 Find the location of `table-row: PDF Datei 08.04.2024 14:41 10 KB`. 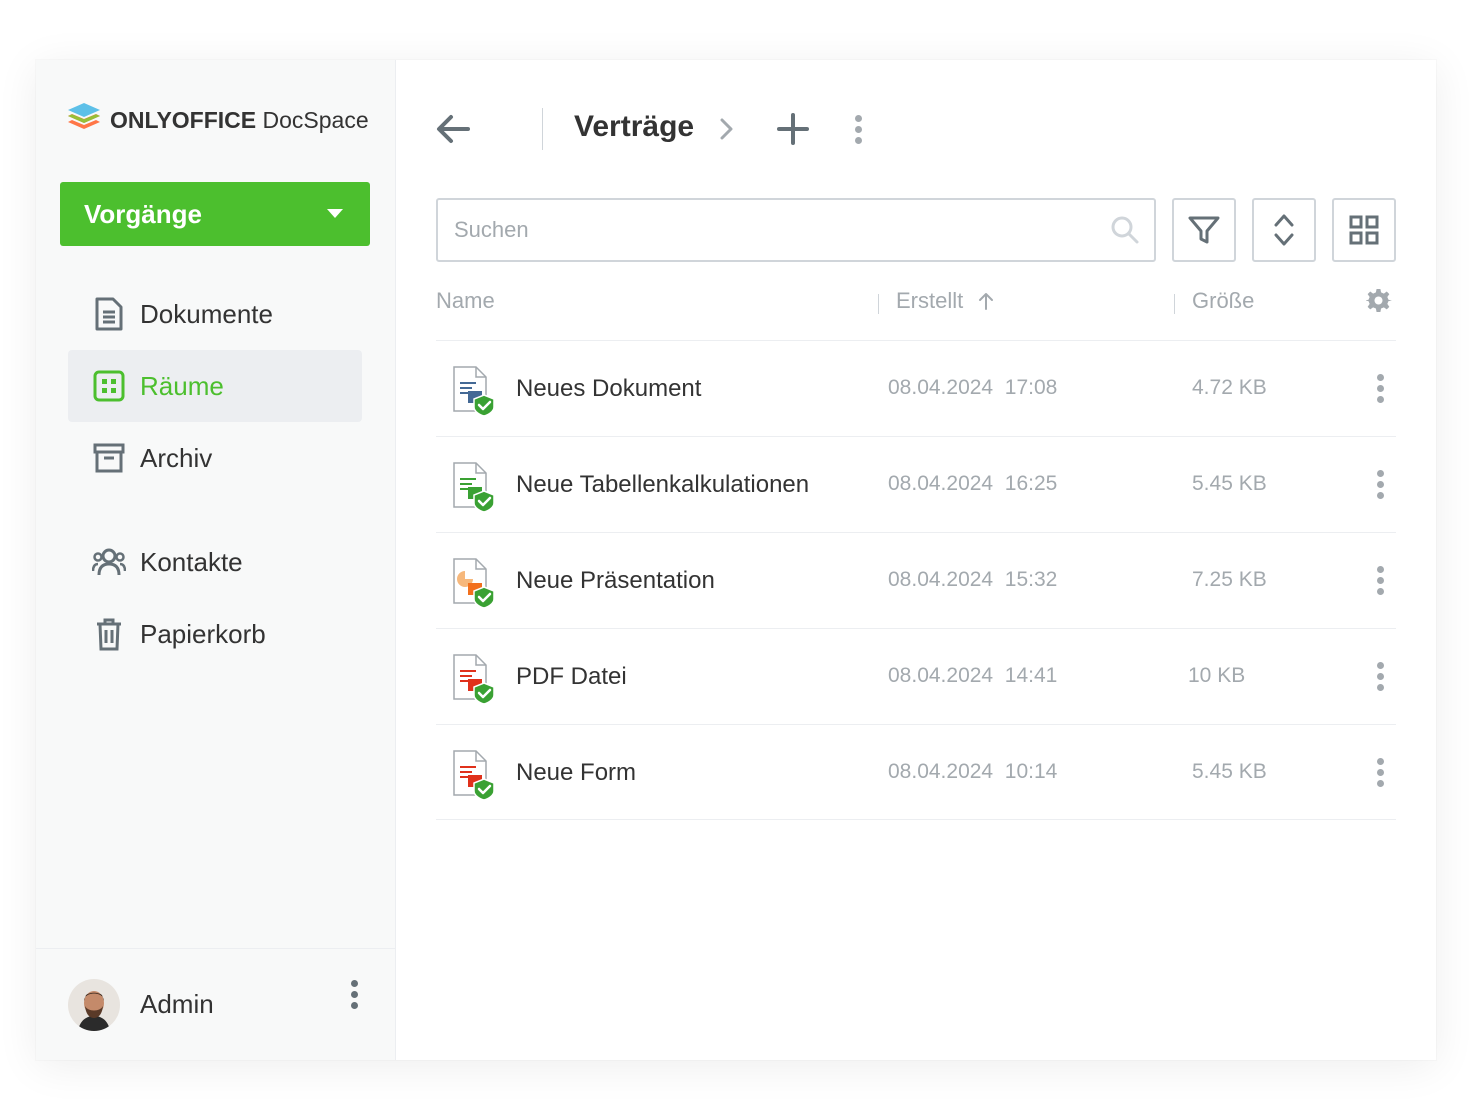

table-row: PDF Datei 08.04.2024 14:41 10 KB is located at coordinates (916, 676).